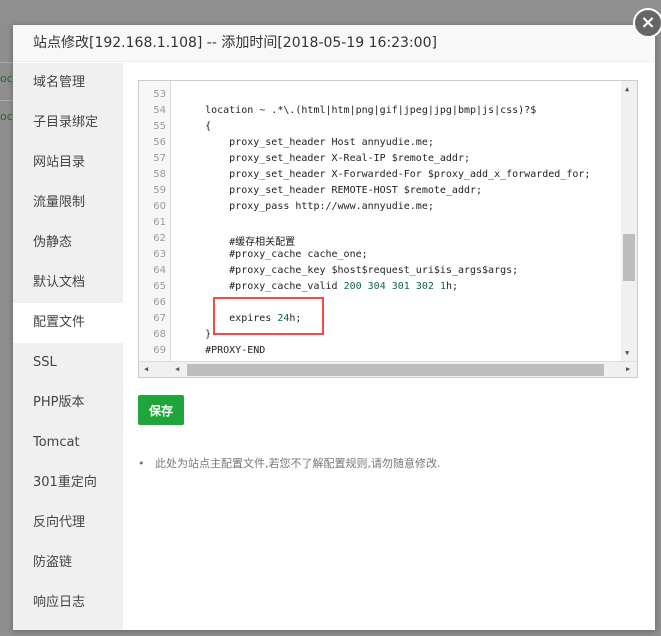 Image resolution: width=661 pixels, height=636 pixels. Describe the element at coordinates (628, 369) in the screenshot. I see `scroll-right-icon: ▶` at that location.